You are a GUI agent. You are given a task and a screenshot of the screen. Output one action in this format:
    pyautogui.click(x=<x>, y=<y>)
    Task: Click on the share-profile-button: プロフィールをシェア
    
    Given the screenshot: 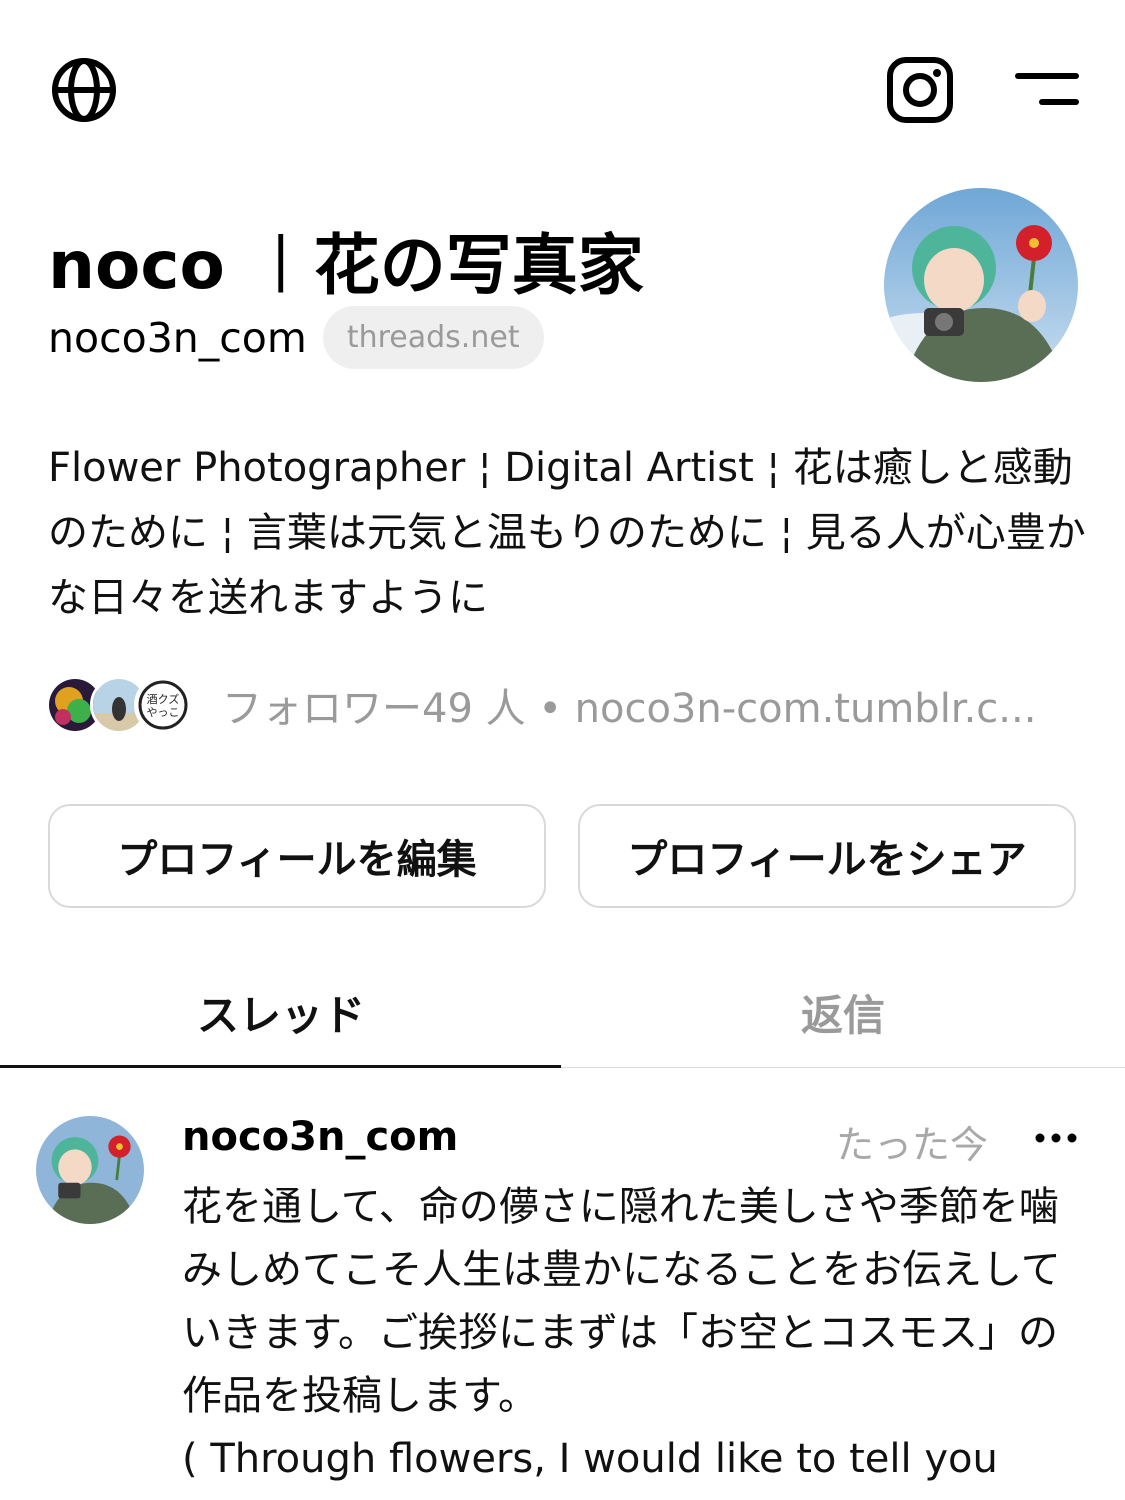 What is the action you would take?
    pyautogui.click(x=827, y=856)
    